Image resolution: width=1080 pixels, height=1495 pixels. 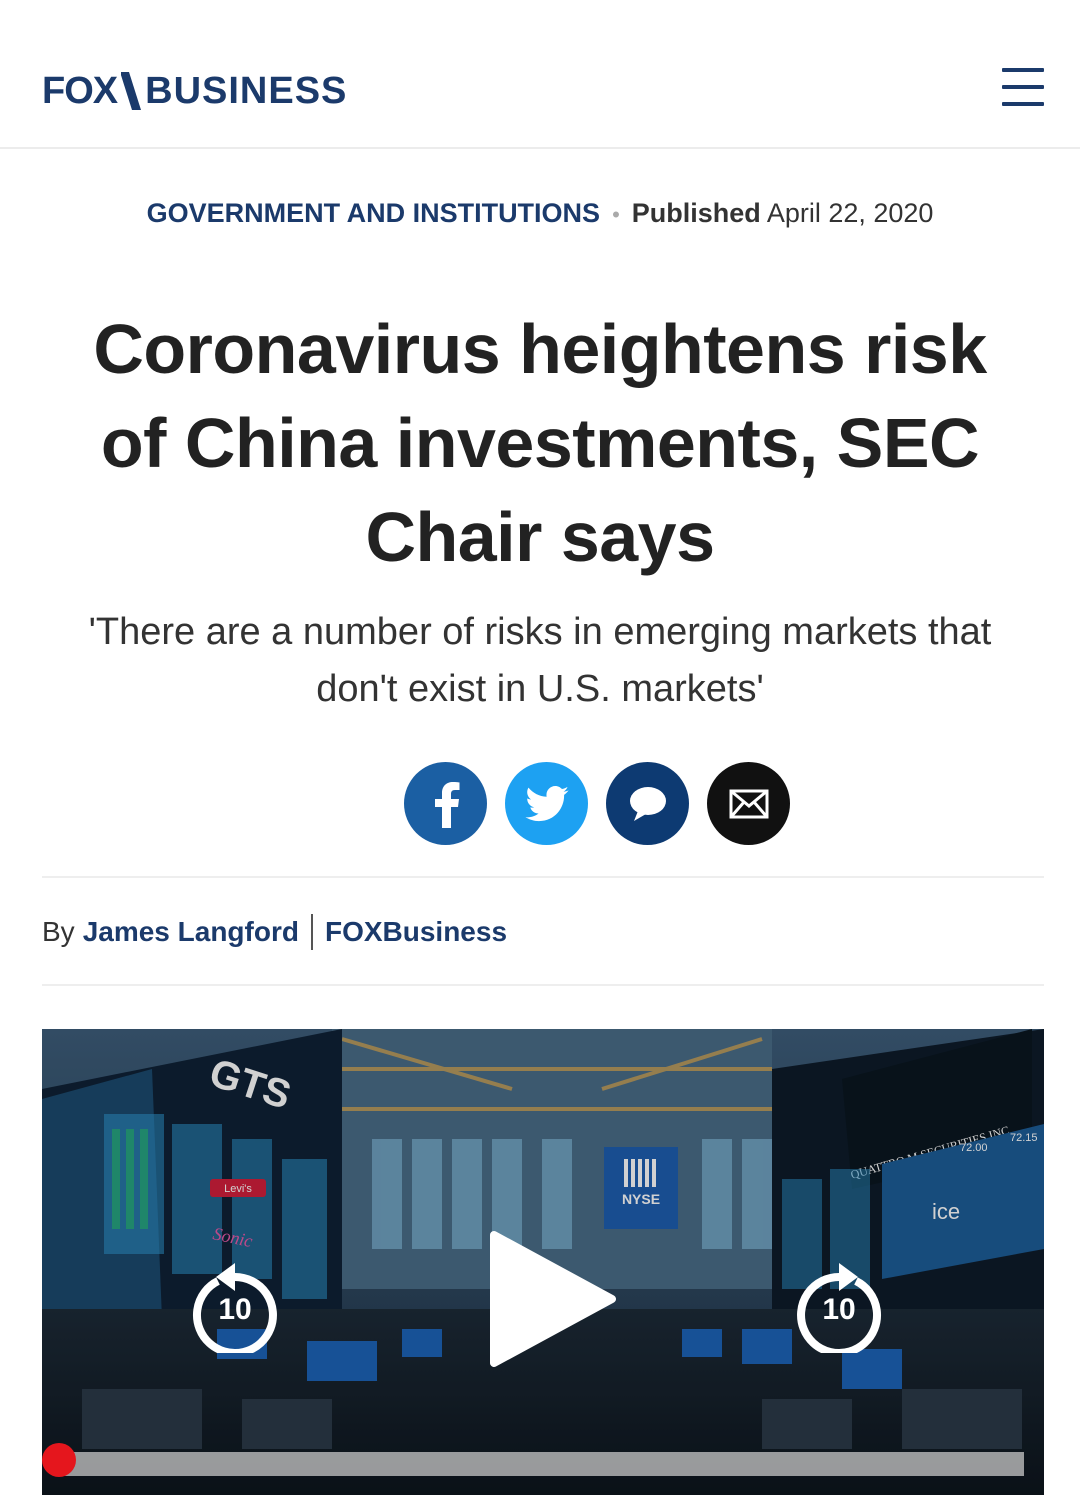 I want to click on play-button, so click(x=553, y=1299).